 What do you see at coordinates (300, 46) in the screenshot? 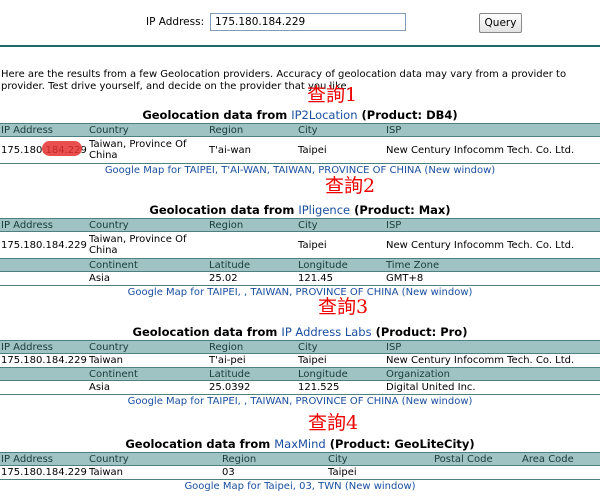
I see `header-divider` at bounding box center [300, 46].